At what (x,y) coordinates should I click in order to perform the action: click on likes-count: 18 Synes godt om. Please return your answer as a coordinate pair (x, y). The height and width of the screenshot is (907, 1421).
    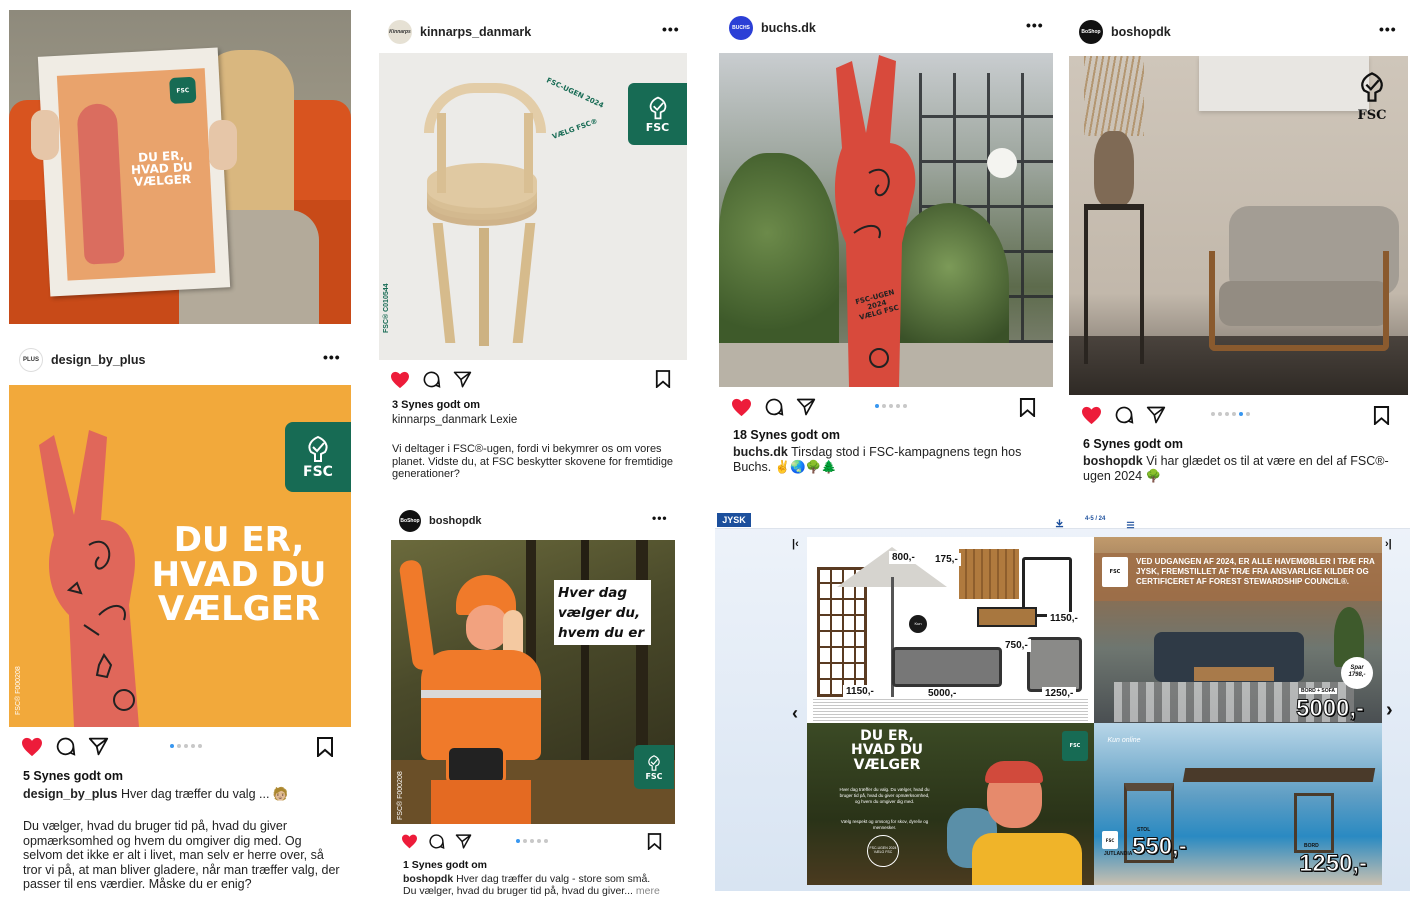
    Looking at the image, I should click on (786, 435).